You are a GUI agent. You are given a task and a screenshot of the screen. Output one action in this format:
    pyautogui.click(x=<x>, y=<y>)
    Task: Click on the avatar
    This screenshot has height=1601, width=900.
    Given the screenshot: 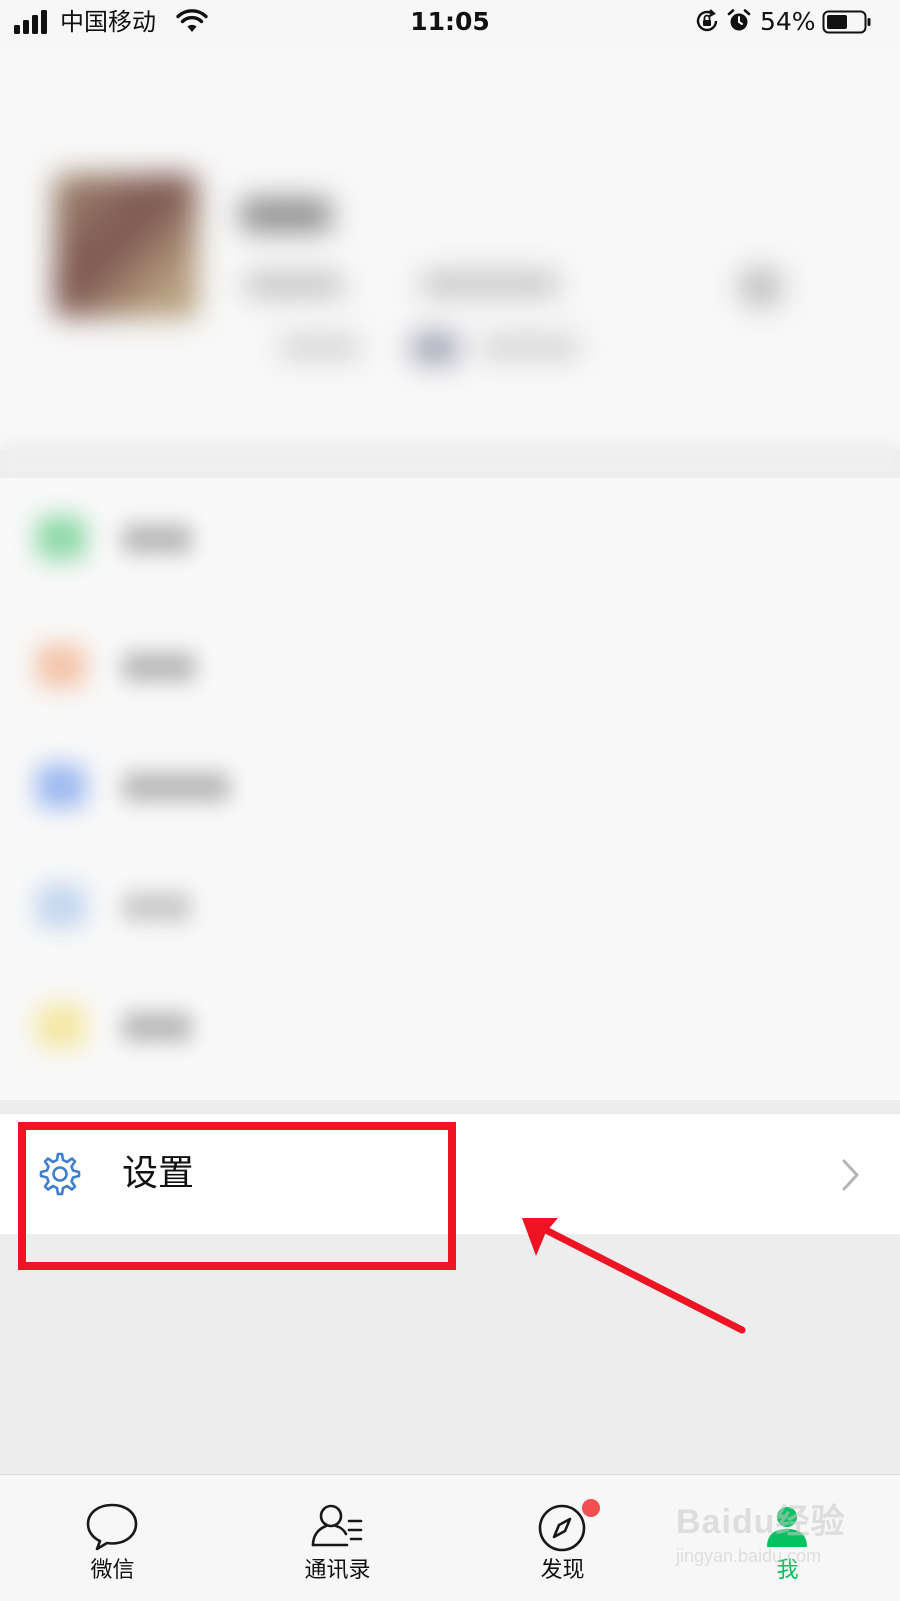 What is the action you would take?
    pyautogui.click(x=126, y=246)
    